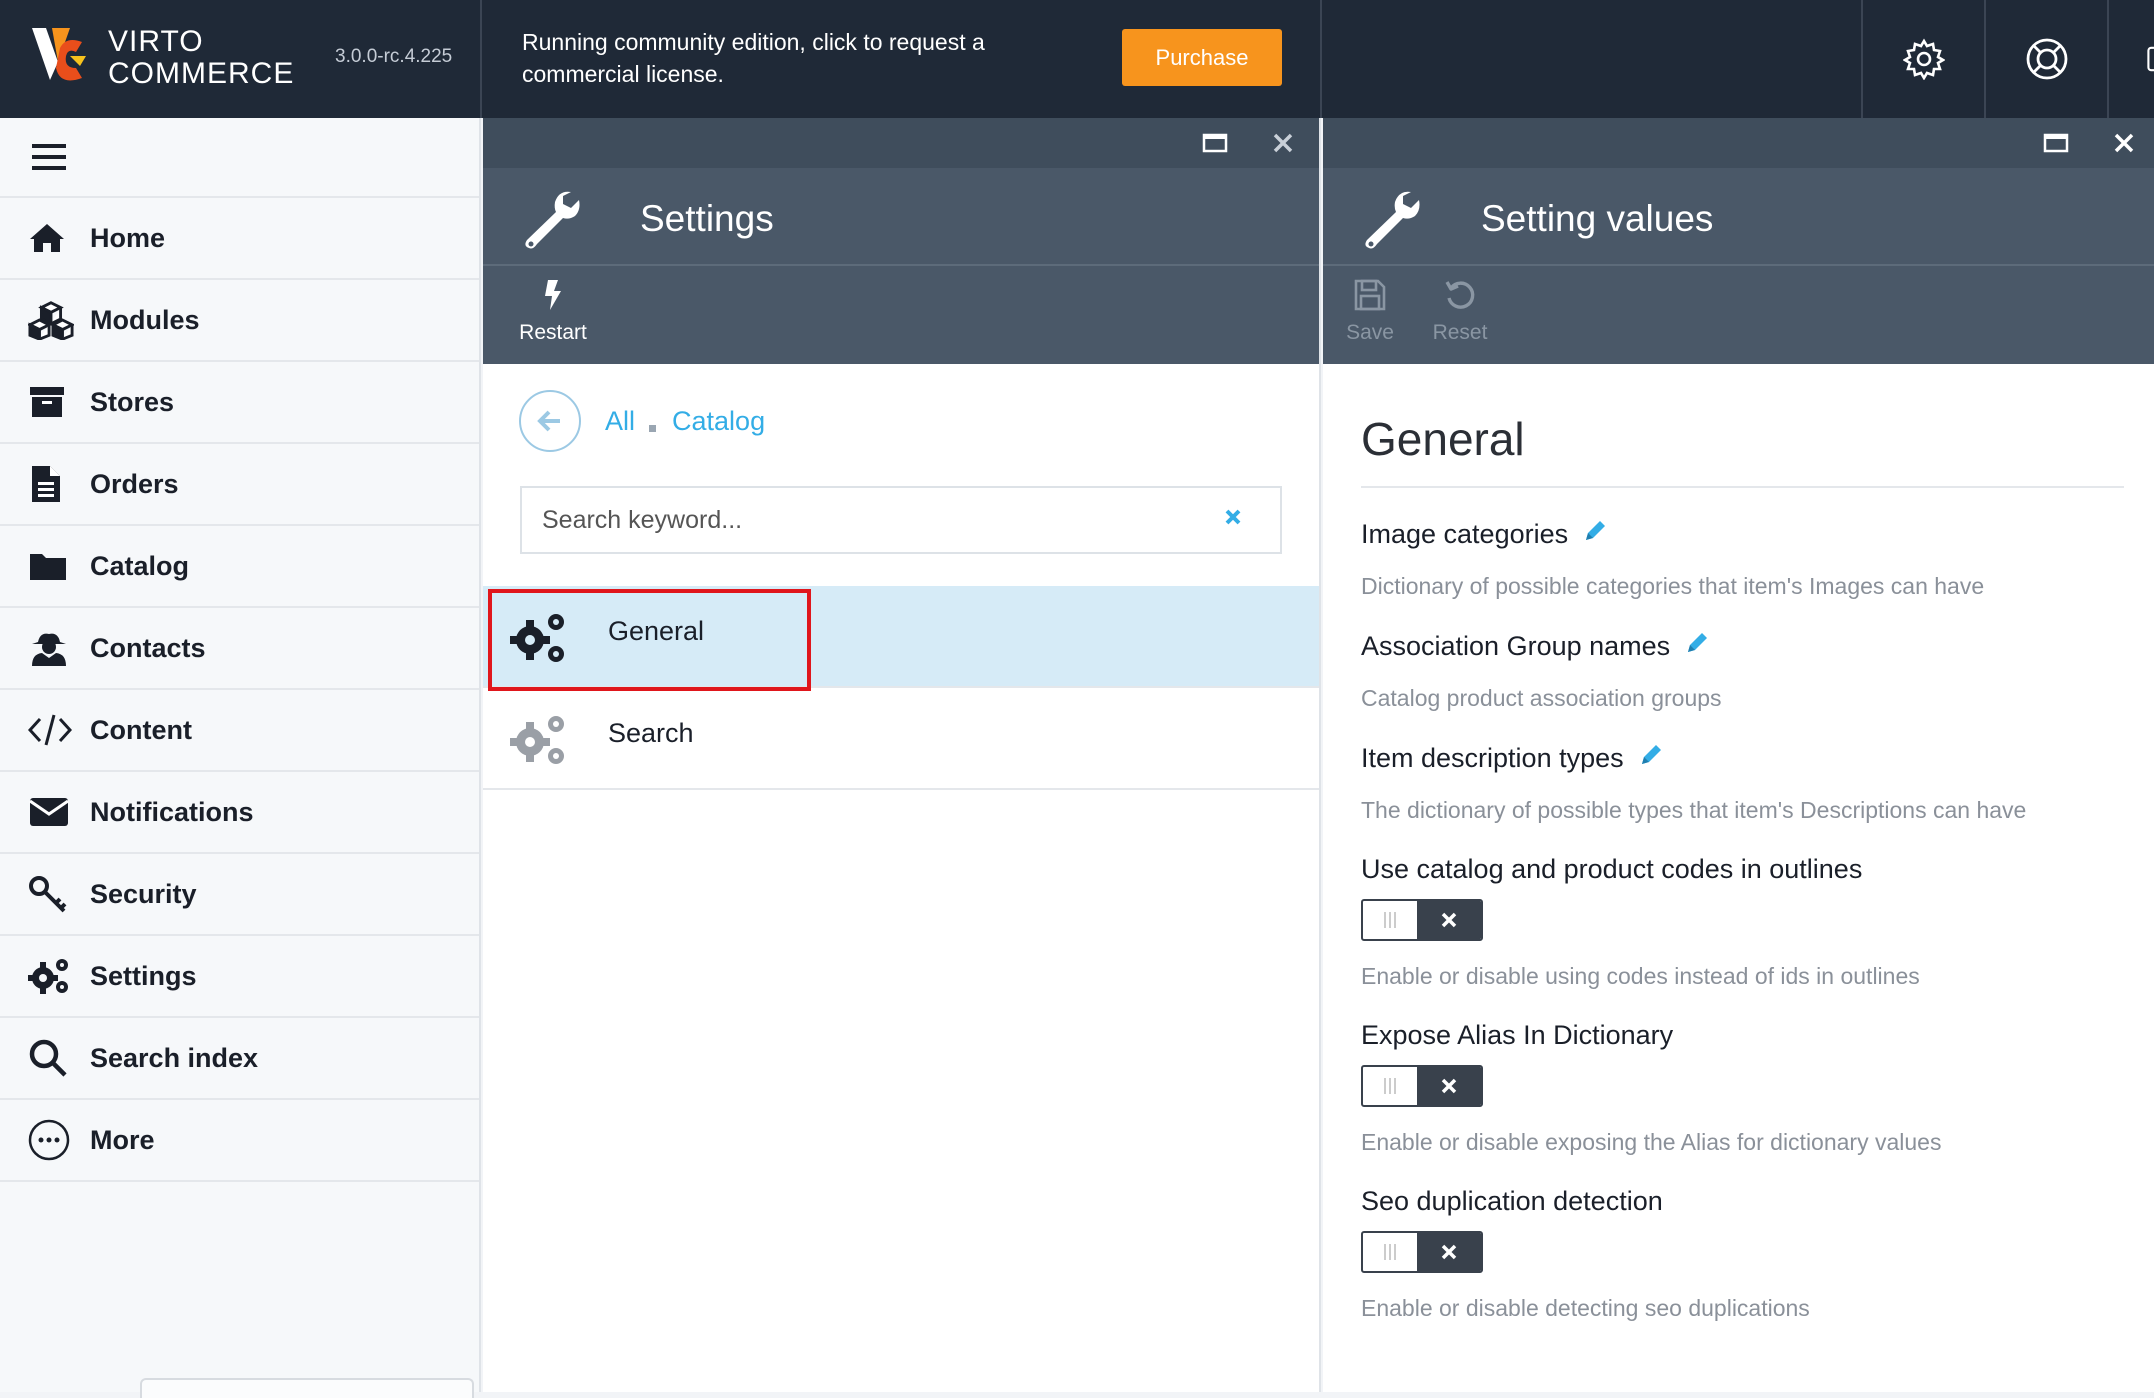 The width and height of the screenshot is (2154, 1398). What do you see at coordinates (239, 239) in the screenshot?
I see `sidebar-item-home: Home` at bounding box center [239, 239].